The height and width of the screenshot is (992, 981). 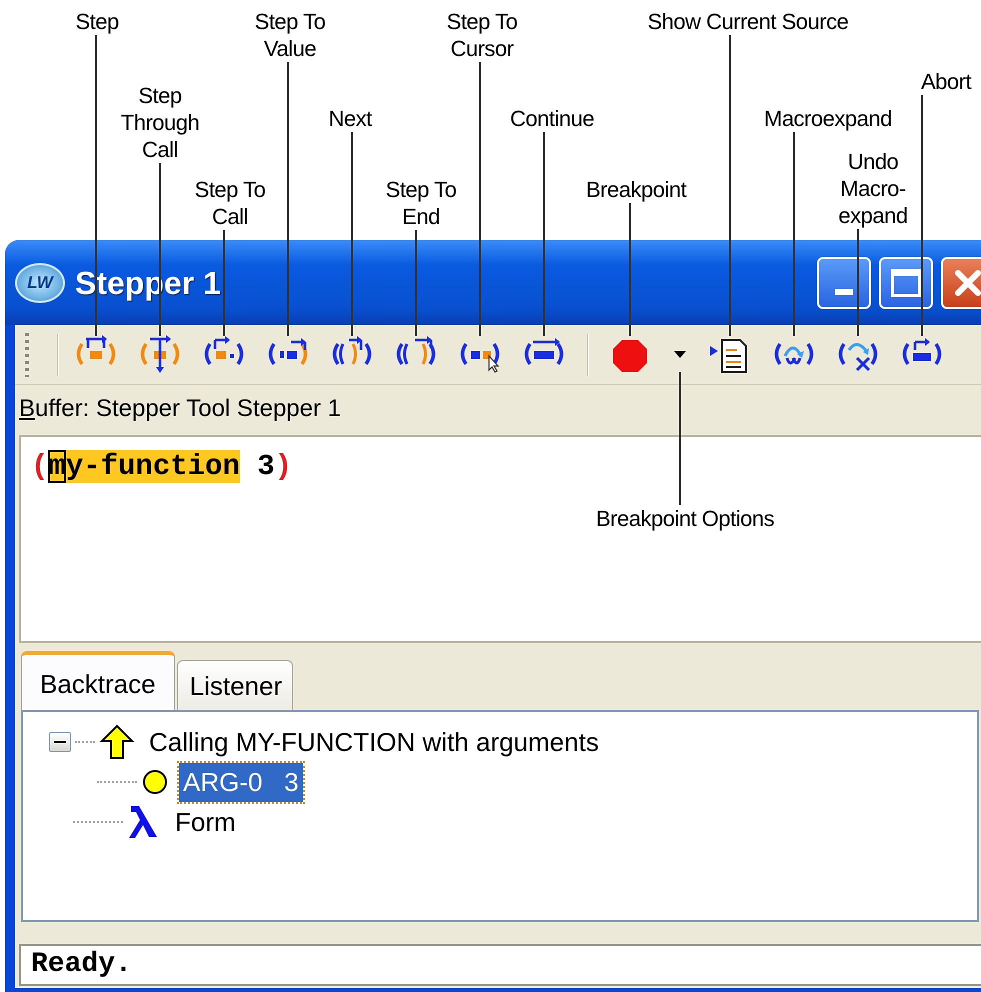 I want to click on callout-label: Step To End, so click(x=421, y=203).